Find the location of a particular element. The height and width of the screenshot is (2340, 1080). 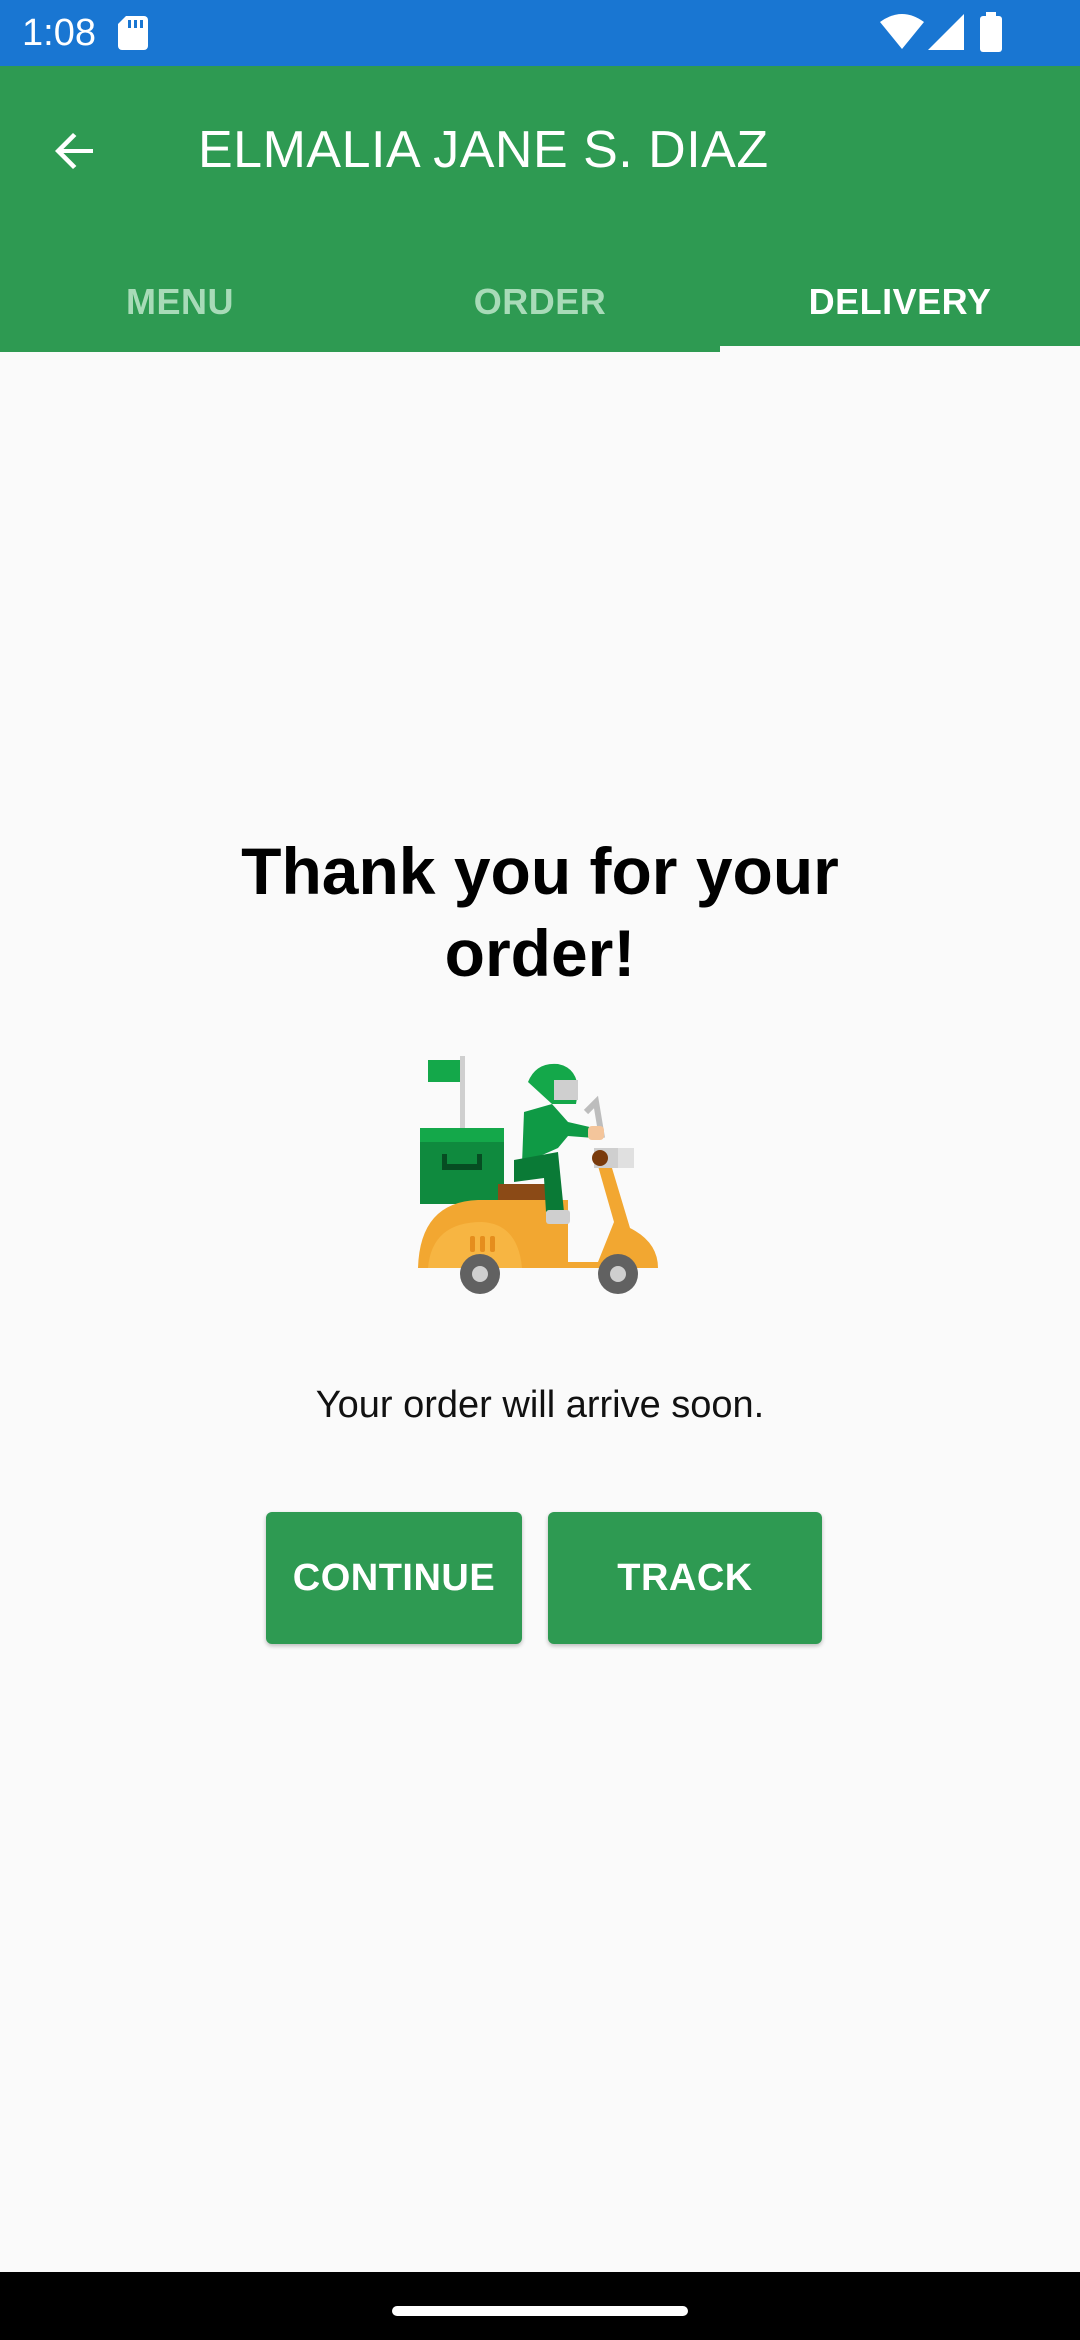

arrow-back-icon is located at coordinates (74, 151).